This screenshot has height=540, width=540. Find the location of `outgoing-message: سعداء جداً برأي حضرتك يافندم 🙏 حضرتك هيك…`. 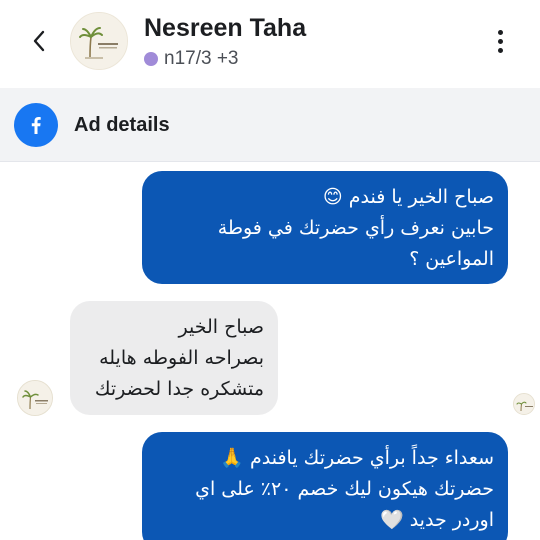

outgoing-message: سعداء جداً برأي حضرتك يافندم 🙏 حضرتك هيك… is located at coordinates (325, 486).